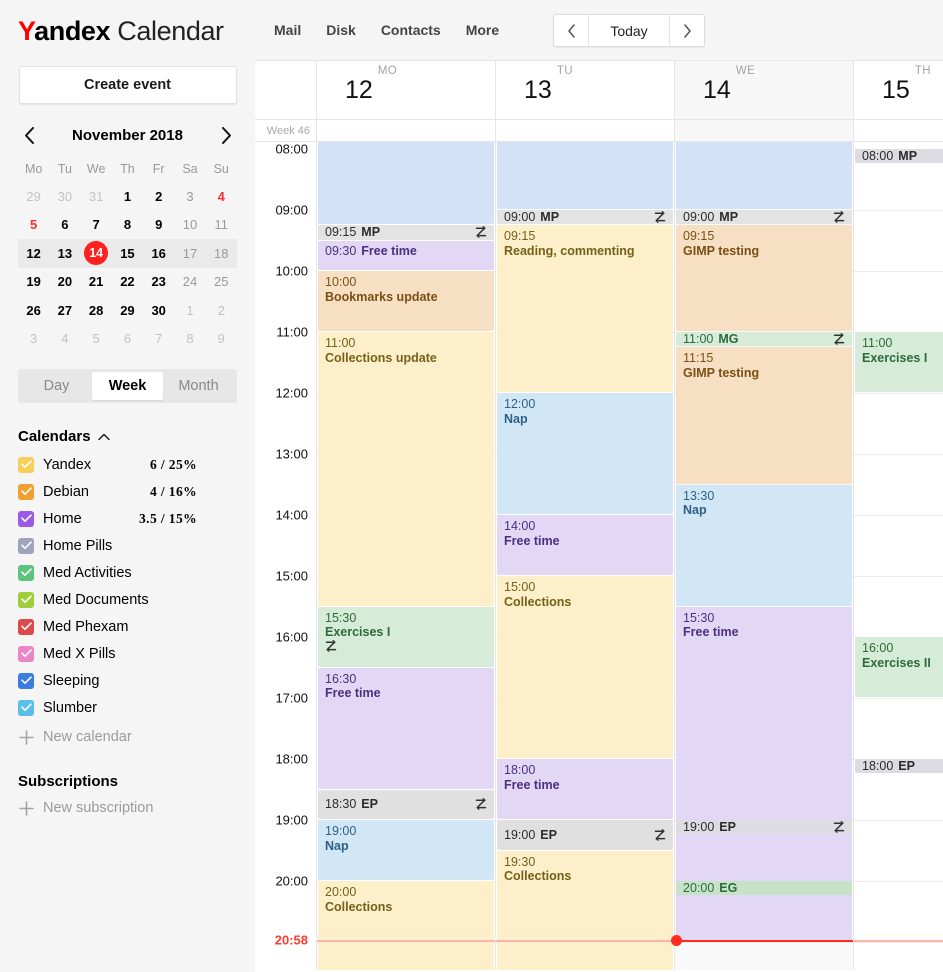 Image resolution: width=943 pixels, height=972 pixels. What do you see at coordinates (96, 253) in the screenshot?
I see `mini-calendar-day-today: 14` at bounding box center [96, 253].